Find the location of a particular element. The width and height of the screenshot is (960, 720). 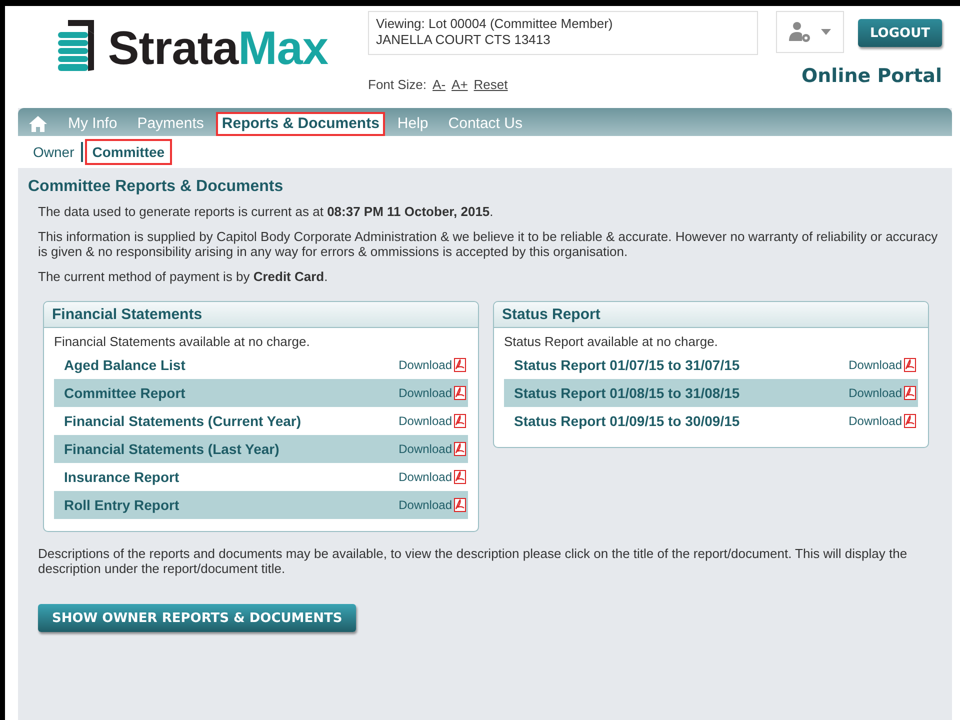

portal-title: Online Portal is located at coordinates (872, 76).